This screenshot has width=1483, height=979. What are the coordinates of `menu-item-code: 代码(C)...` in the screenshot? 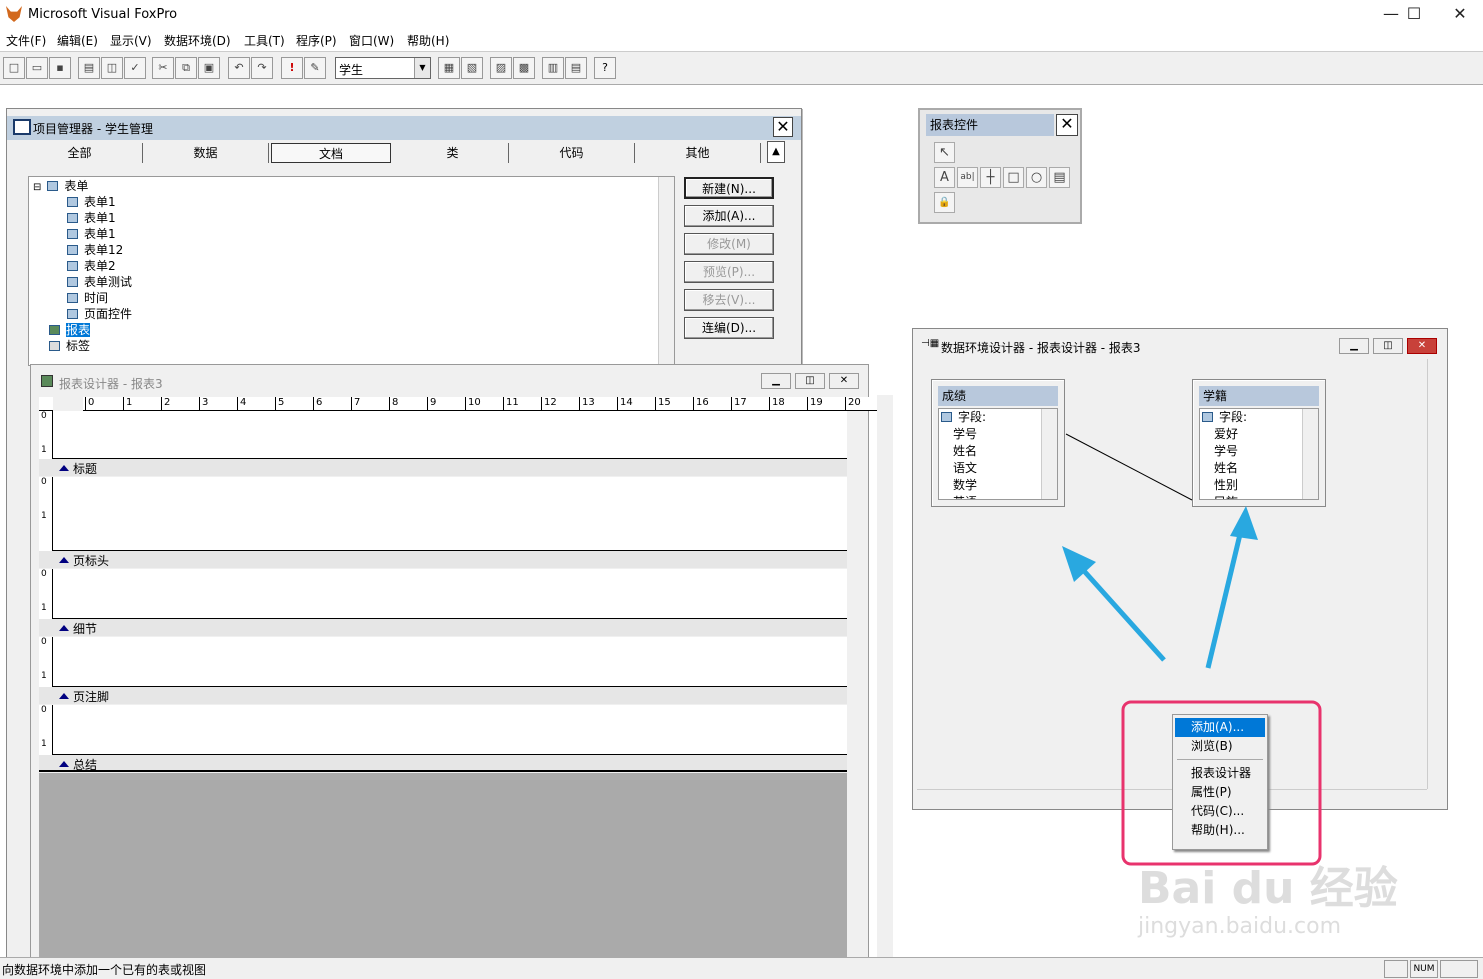 It's located at (1220, 811).